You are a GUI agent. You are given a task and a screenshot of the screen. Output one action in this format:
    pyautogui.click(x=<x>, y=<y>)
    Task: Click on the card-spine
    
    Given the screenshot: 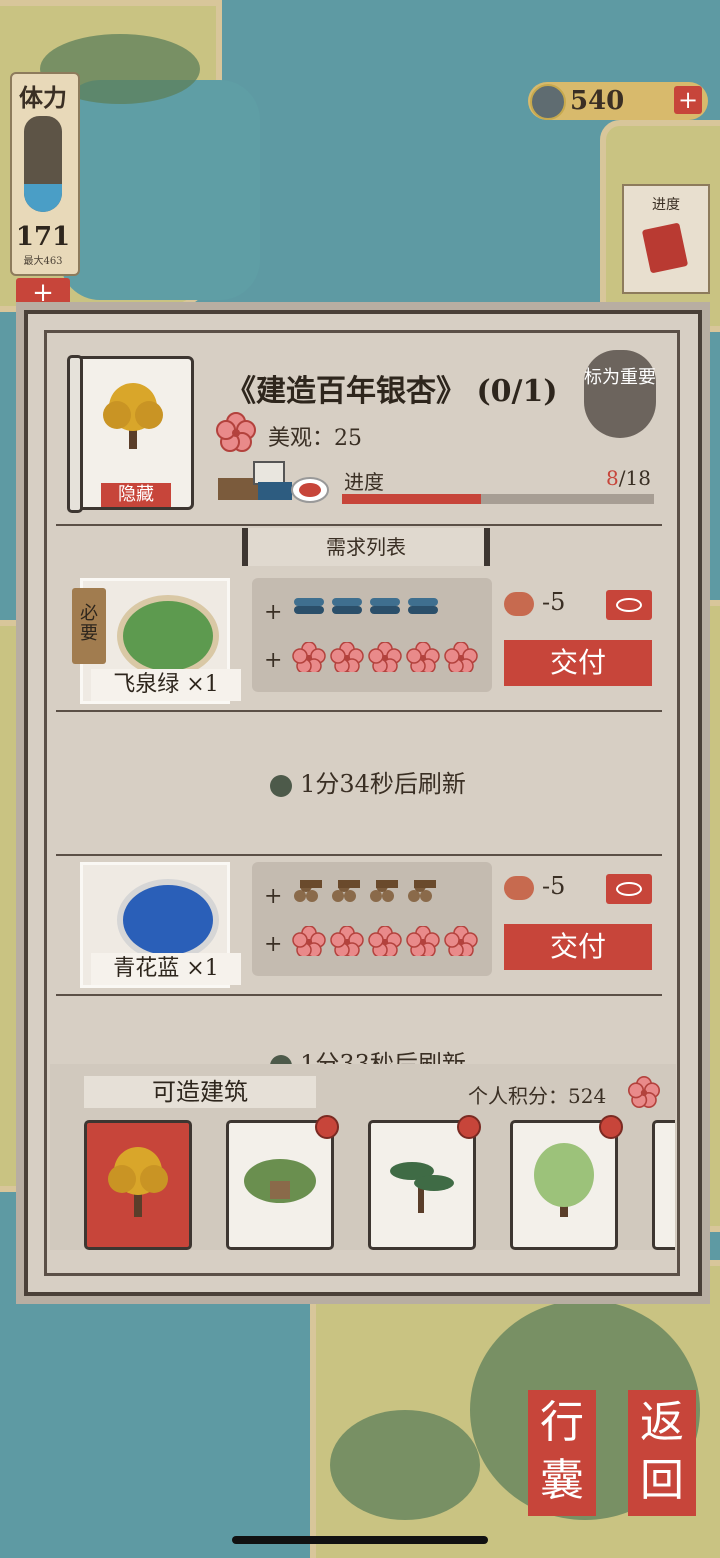 What is the action you would take?
    pyautogui.click(x=75, y=434)
    